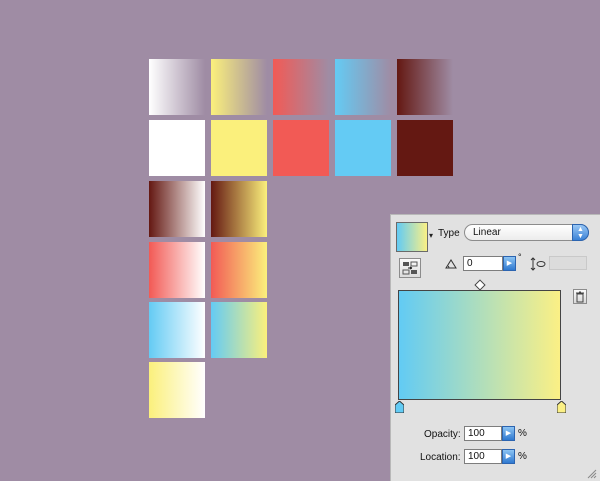 Image resolution: width=600 pixels, height=481 pixels. What do you see at coordinates (440, 457) in the screenshot?
I see `location-label: Location:` at bounding box center [440, 457].